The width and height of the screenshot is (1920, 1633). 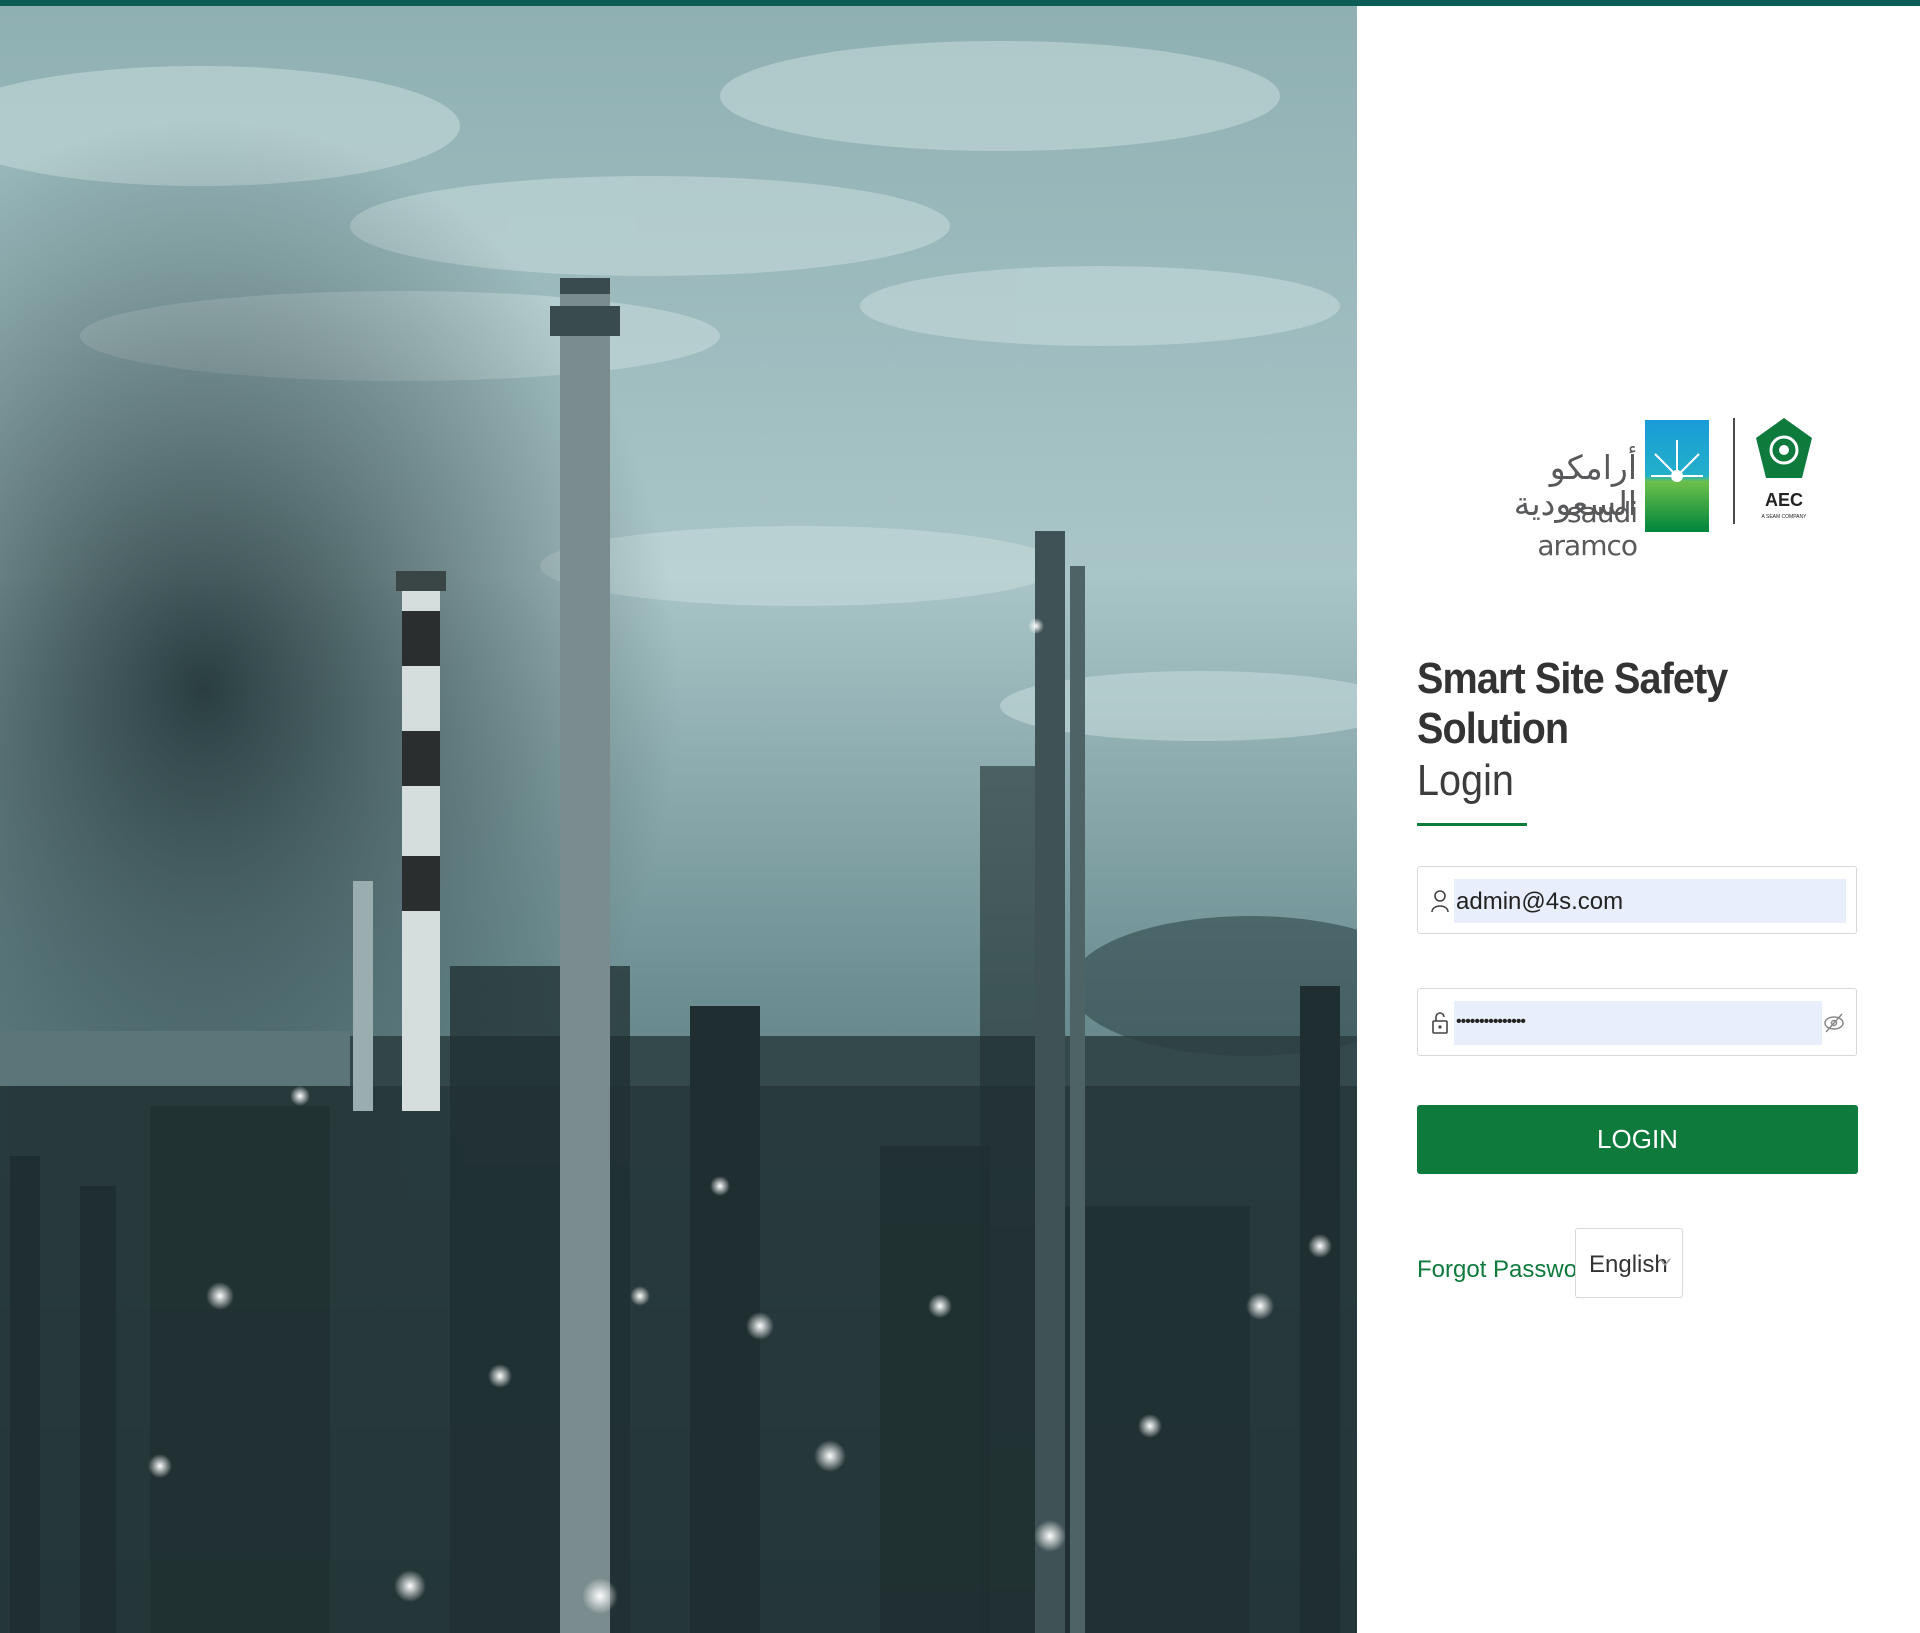 I want to click on aramco-logo-english: saudi aramco, so click(x=1587, y=529).